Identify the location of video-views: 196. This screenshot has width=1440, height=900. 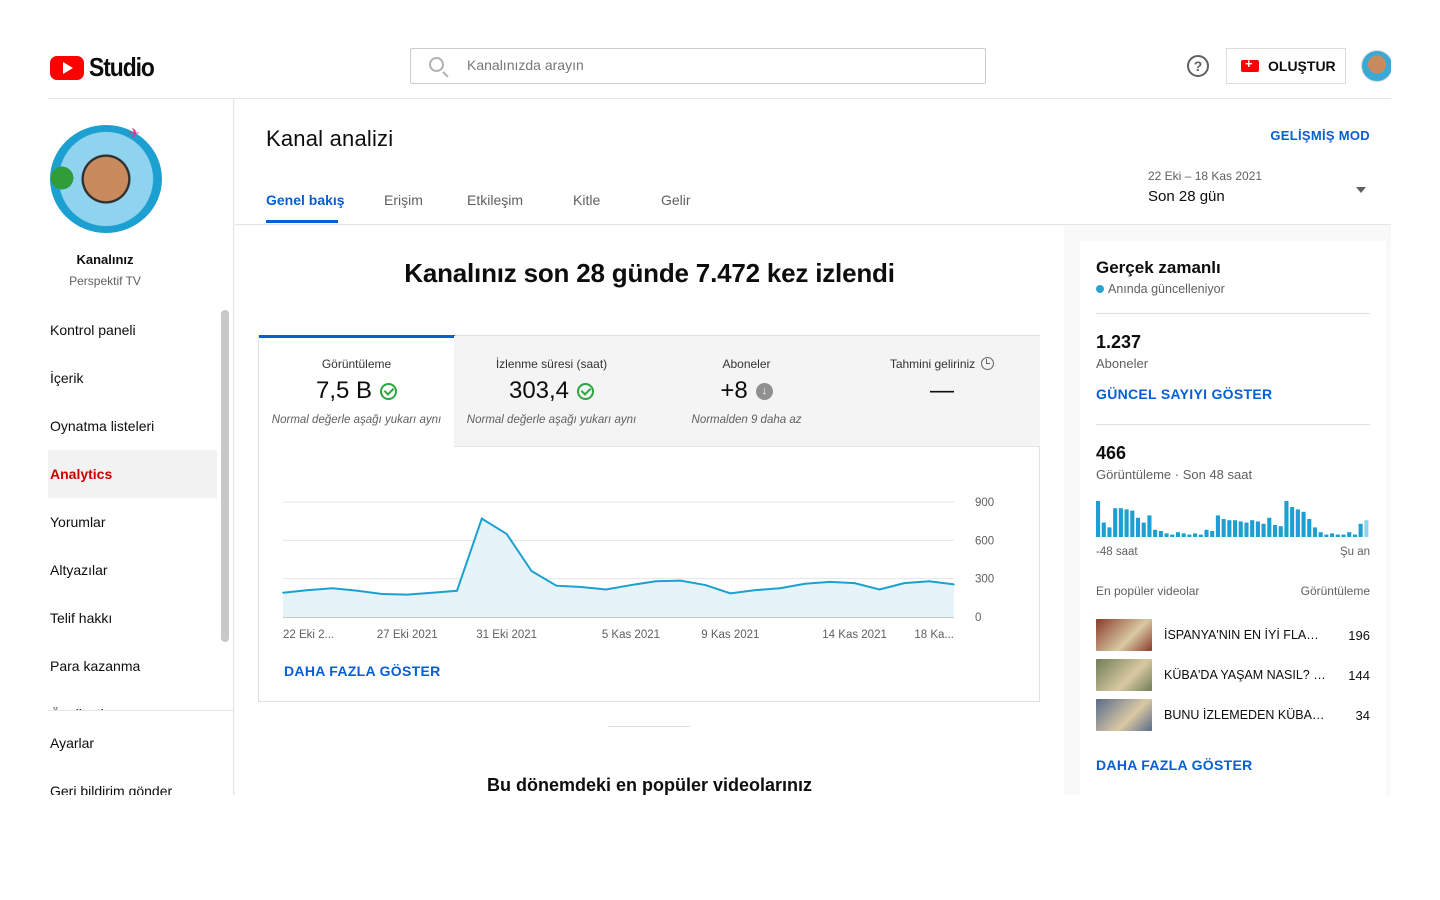
(1359, 635).